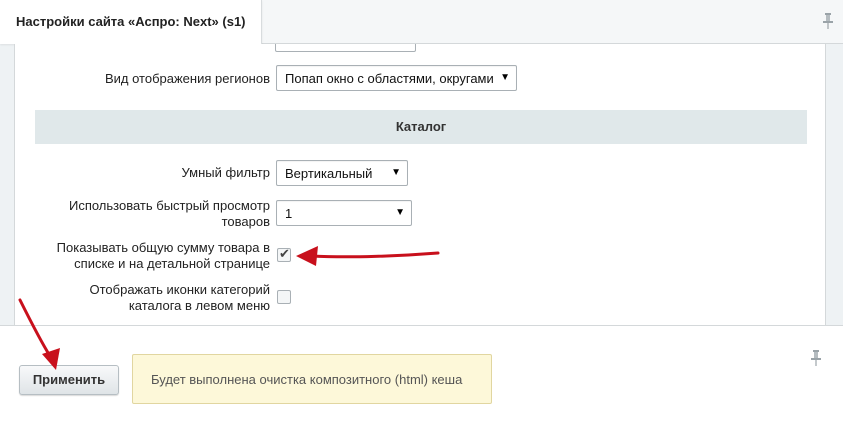 The image size is (843, 425). What do you see at coordinates (389, 78) in the screenshot?
I see `region-display-value: Попап окно с областями, округами` at bounding box center [389, 78].